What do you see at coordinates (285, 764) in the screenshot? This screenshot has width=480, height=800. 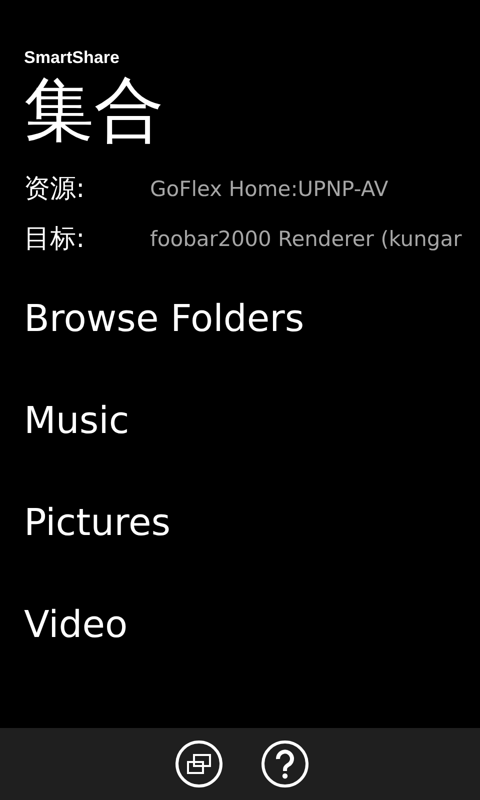 I see `help-icon` at bounding box center [285, 764].